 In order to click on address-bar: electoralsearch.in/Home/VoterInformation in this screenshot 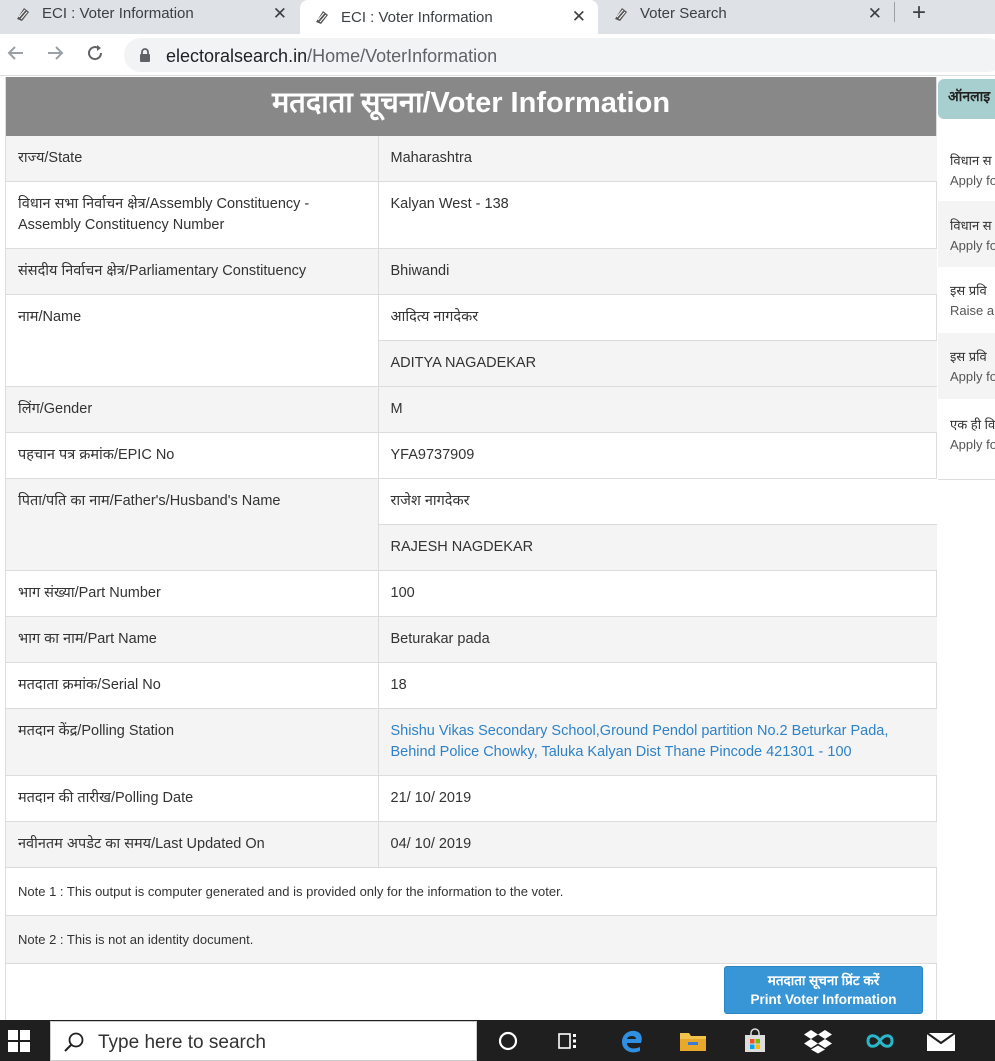, I will do `click(497, 55)`.